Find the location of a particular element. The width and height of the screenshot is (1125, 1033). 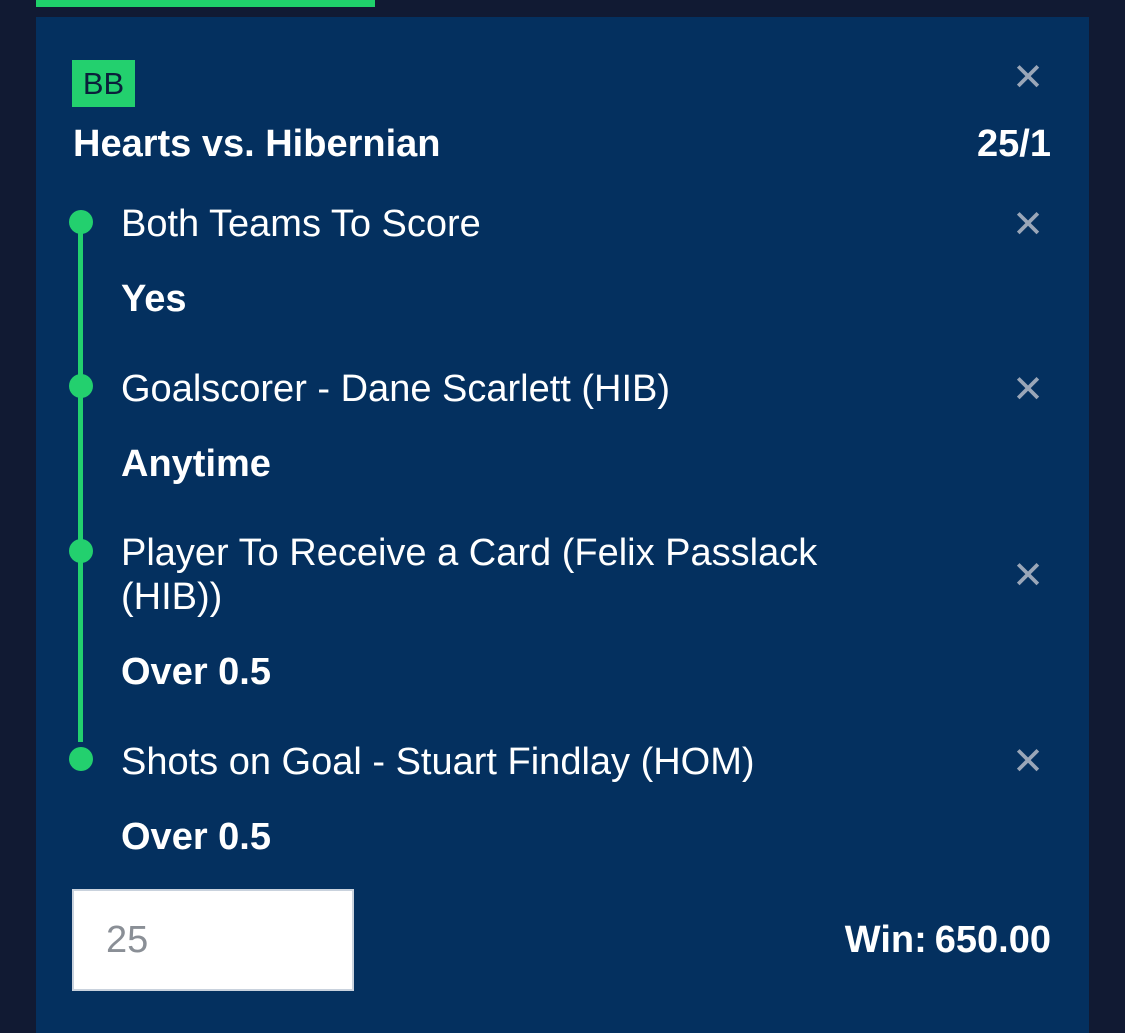

combined-odds: 25/1 is located at coordinates (1014, 144).